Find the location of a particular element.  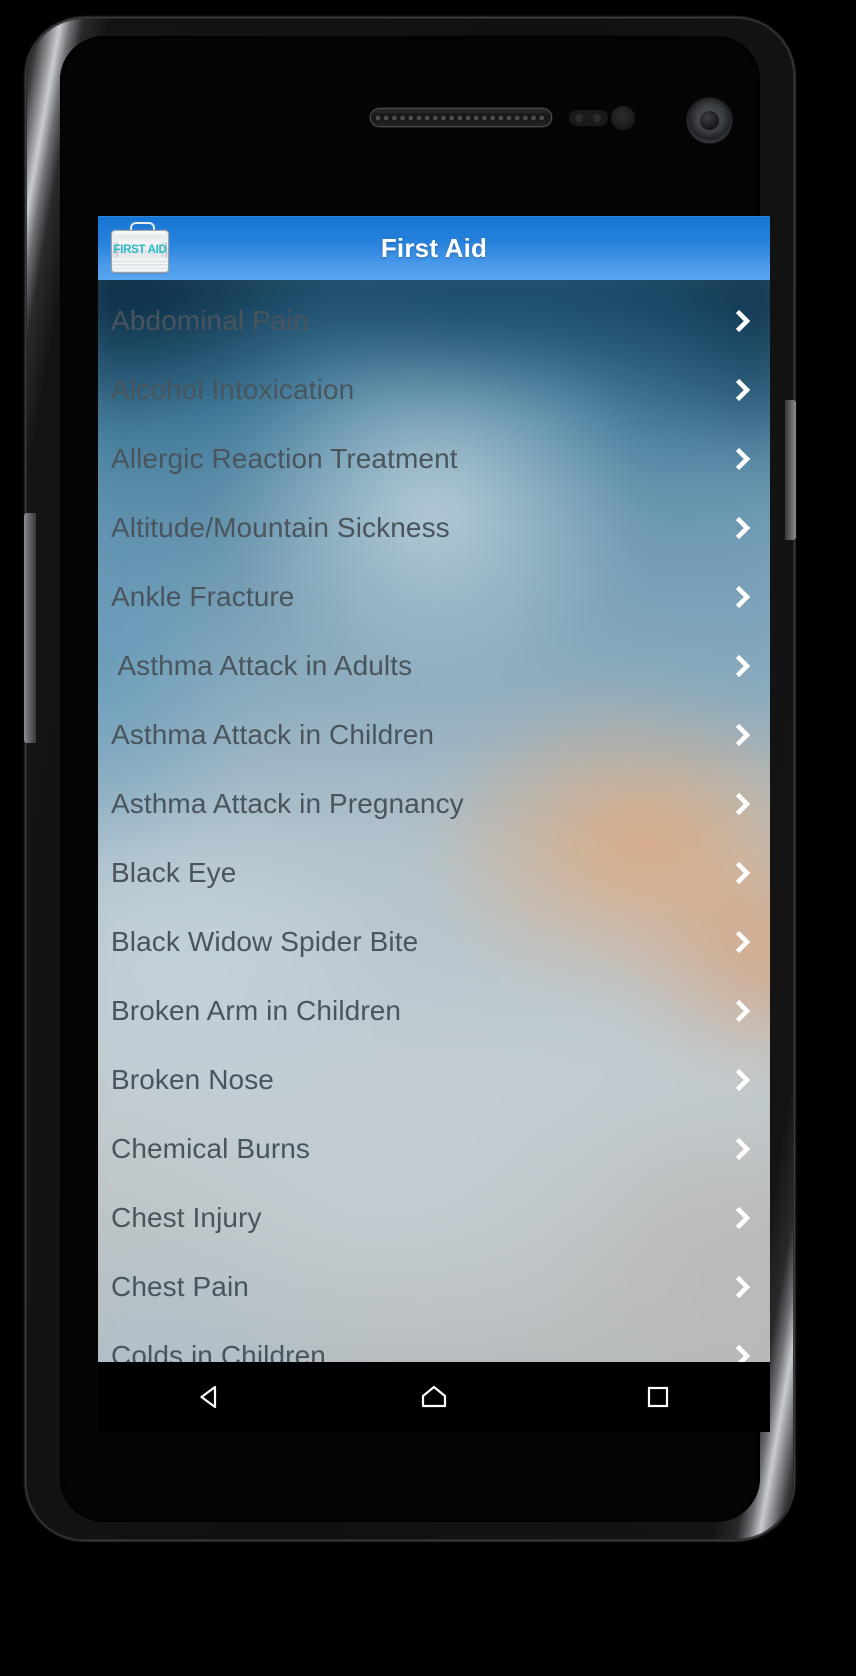

light-sensor-icon is located at coordinates (623, 118).